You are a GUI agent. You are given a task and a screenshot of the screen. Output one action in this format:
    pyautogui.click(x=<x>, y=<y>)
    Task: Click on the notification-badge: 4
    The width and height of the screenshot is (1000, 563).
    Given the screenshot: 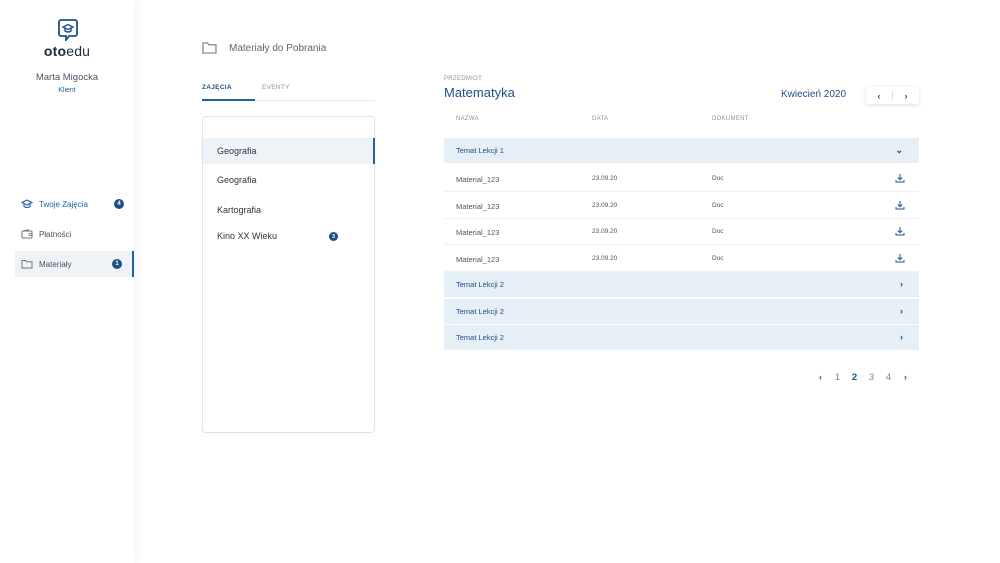 What is the action you would take?
    pyautogui.click(x=119, y=204)
    